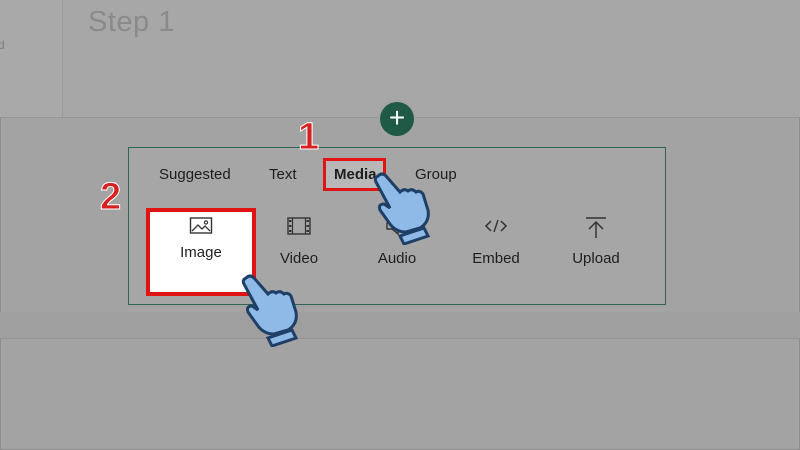  I want to click on film-icon, so click(299, 227).